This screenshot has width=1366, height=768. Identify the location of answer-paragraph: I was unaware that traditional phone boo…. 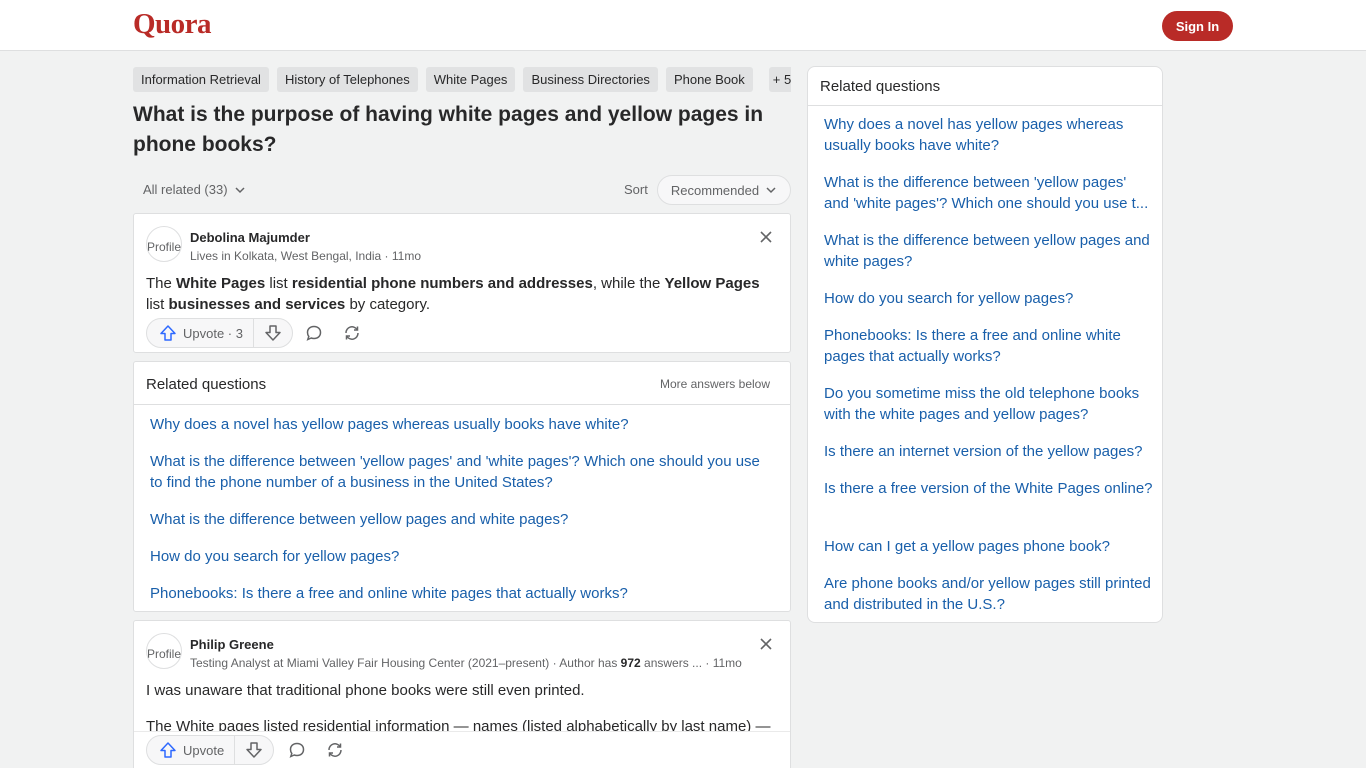
(365, 690).